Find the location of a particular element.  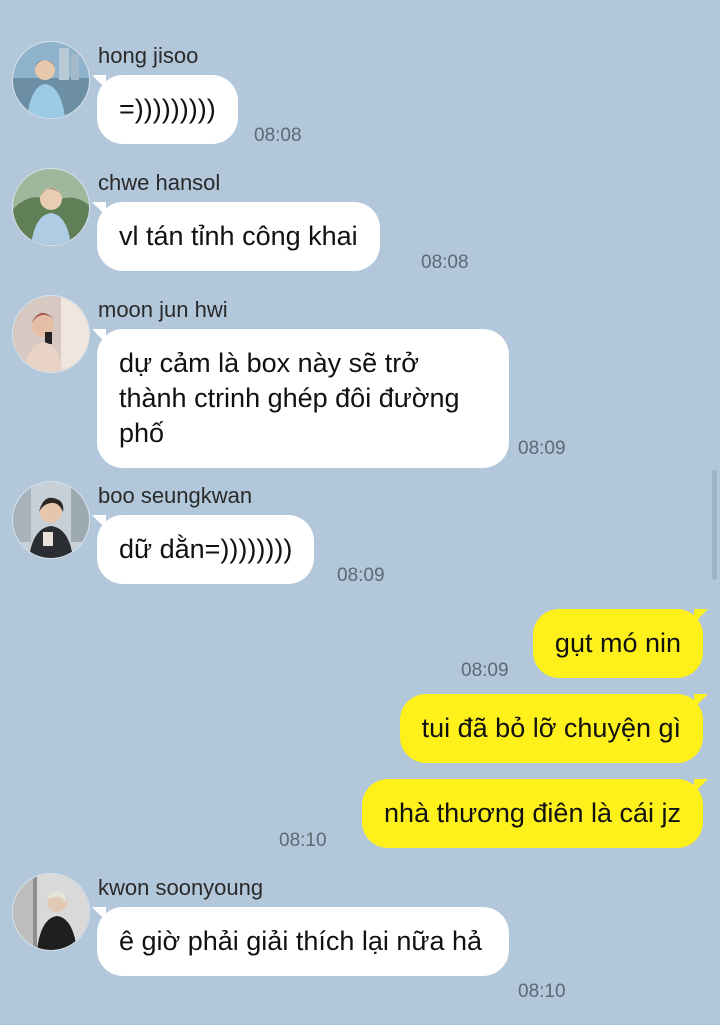

message-bubble: ê giờ phải giải thích lại nữa hả is located at coordinates (300, 941).